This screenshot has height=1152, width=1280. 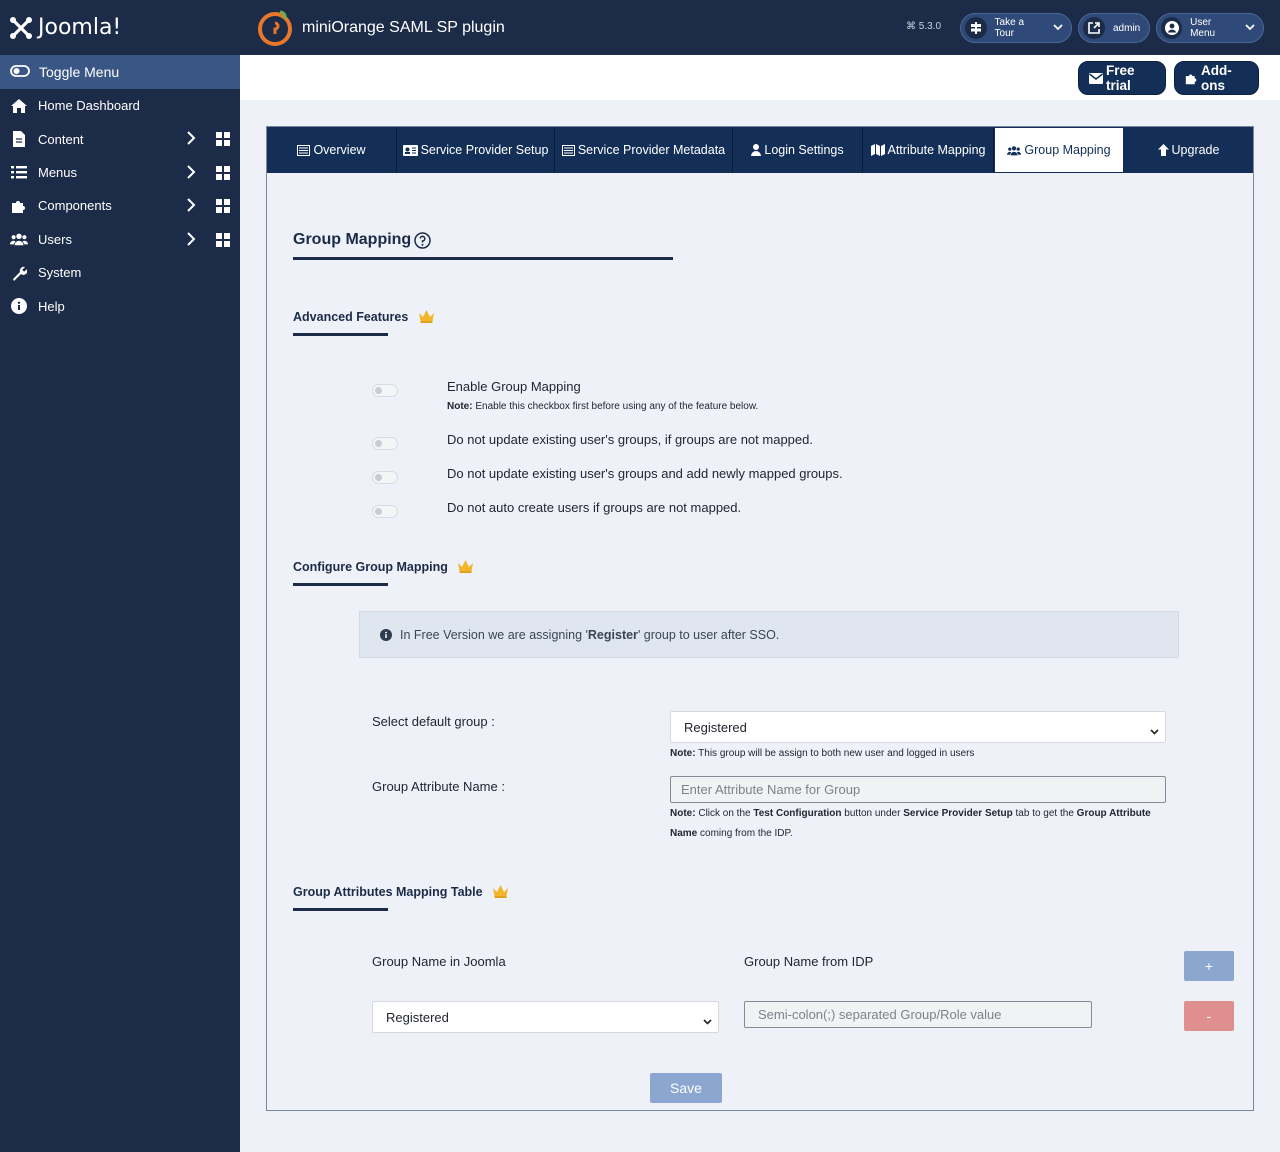 I want to click on add-ons-button: Add-ons, so click(x=1216, y=78).